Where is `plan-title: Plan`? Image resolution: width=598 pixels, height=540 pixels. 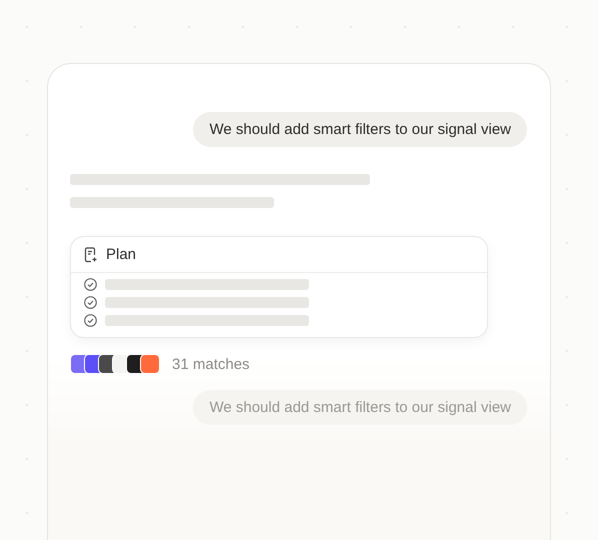 plan-title: Plan is located at coordinates (121, 254).